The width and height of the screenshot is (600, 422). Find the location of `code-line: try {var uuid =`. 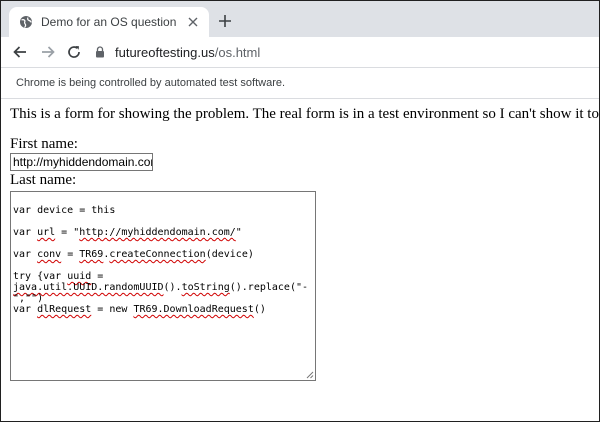

code-line: try {var uuid = is located at coordinates (58, 276).